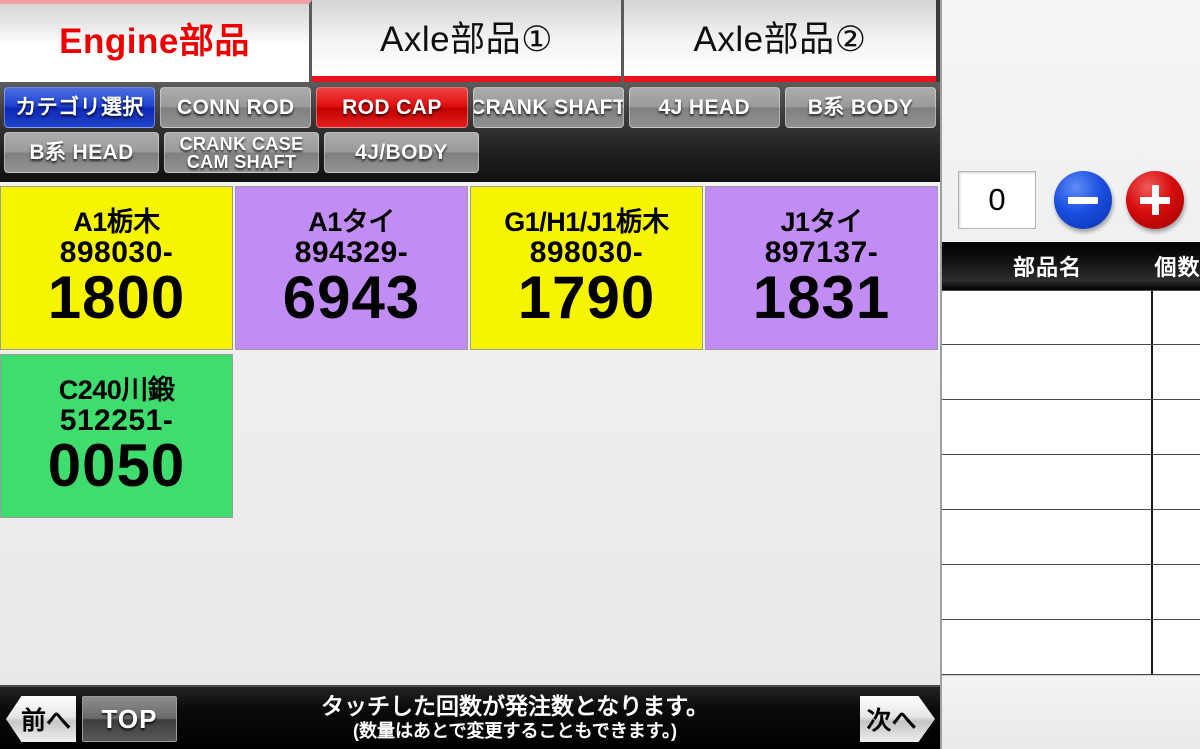 This screenshot has height=749, width=1200. What do you see at coordinates (116, 389) in the screenshot?
I see `part-tile-name: C240川鍛` at bounding box center [116, 389].